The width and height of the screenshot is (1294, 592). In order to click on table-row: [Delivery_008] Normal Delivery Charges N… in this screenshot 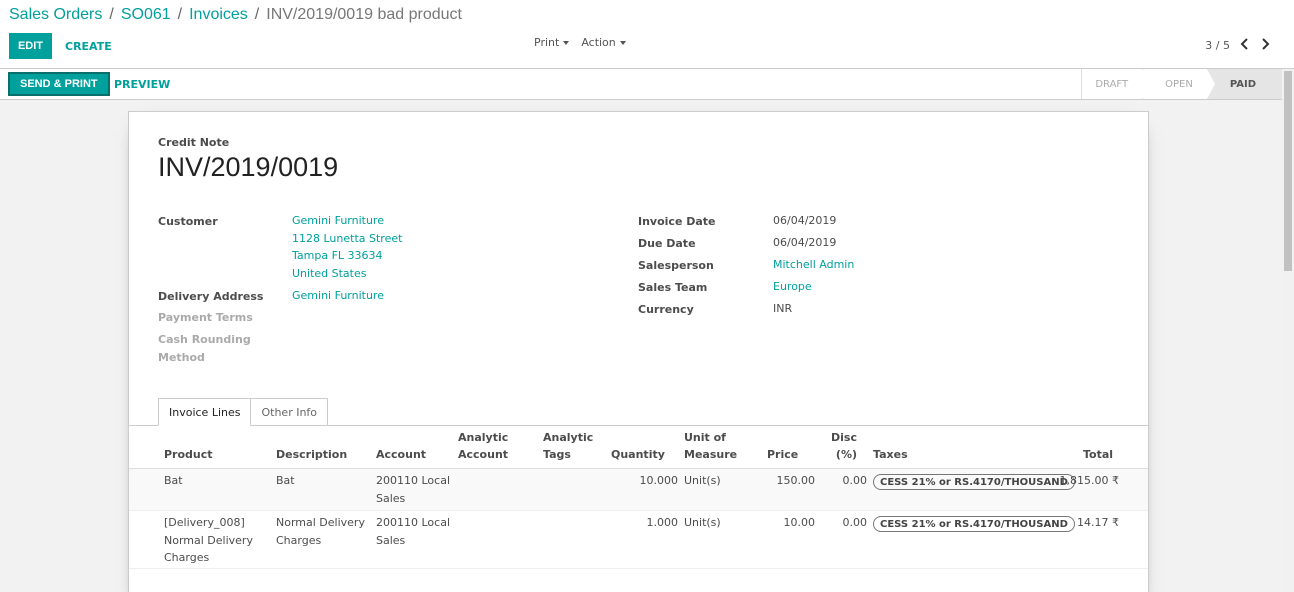, I will do `click(638, 540)`.